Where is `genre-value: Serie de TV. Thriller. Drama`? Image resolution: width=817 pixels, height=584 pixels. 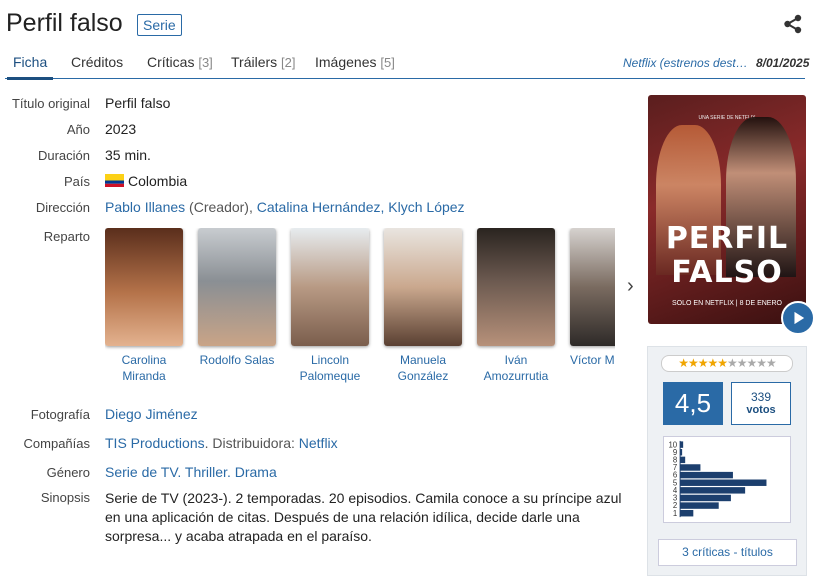
genre-value: Serie de TV. Thriller. Drama is located at coordinates (191, 472).